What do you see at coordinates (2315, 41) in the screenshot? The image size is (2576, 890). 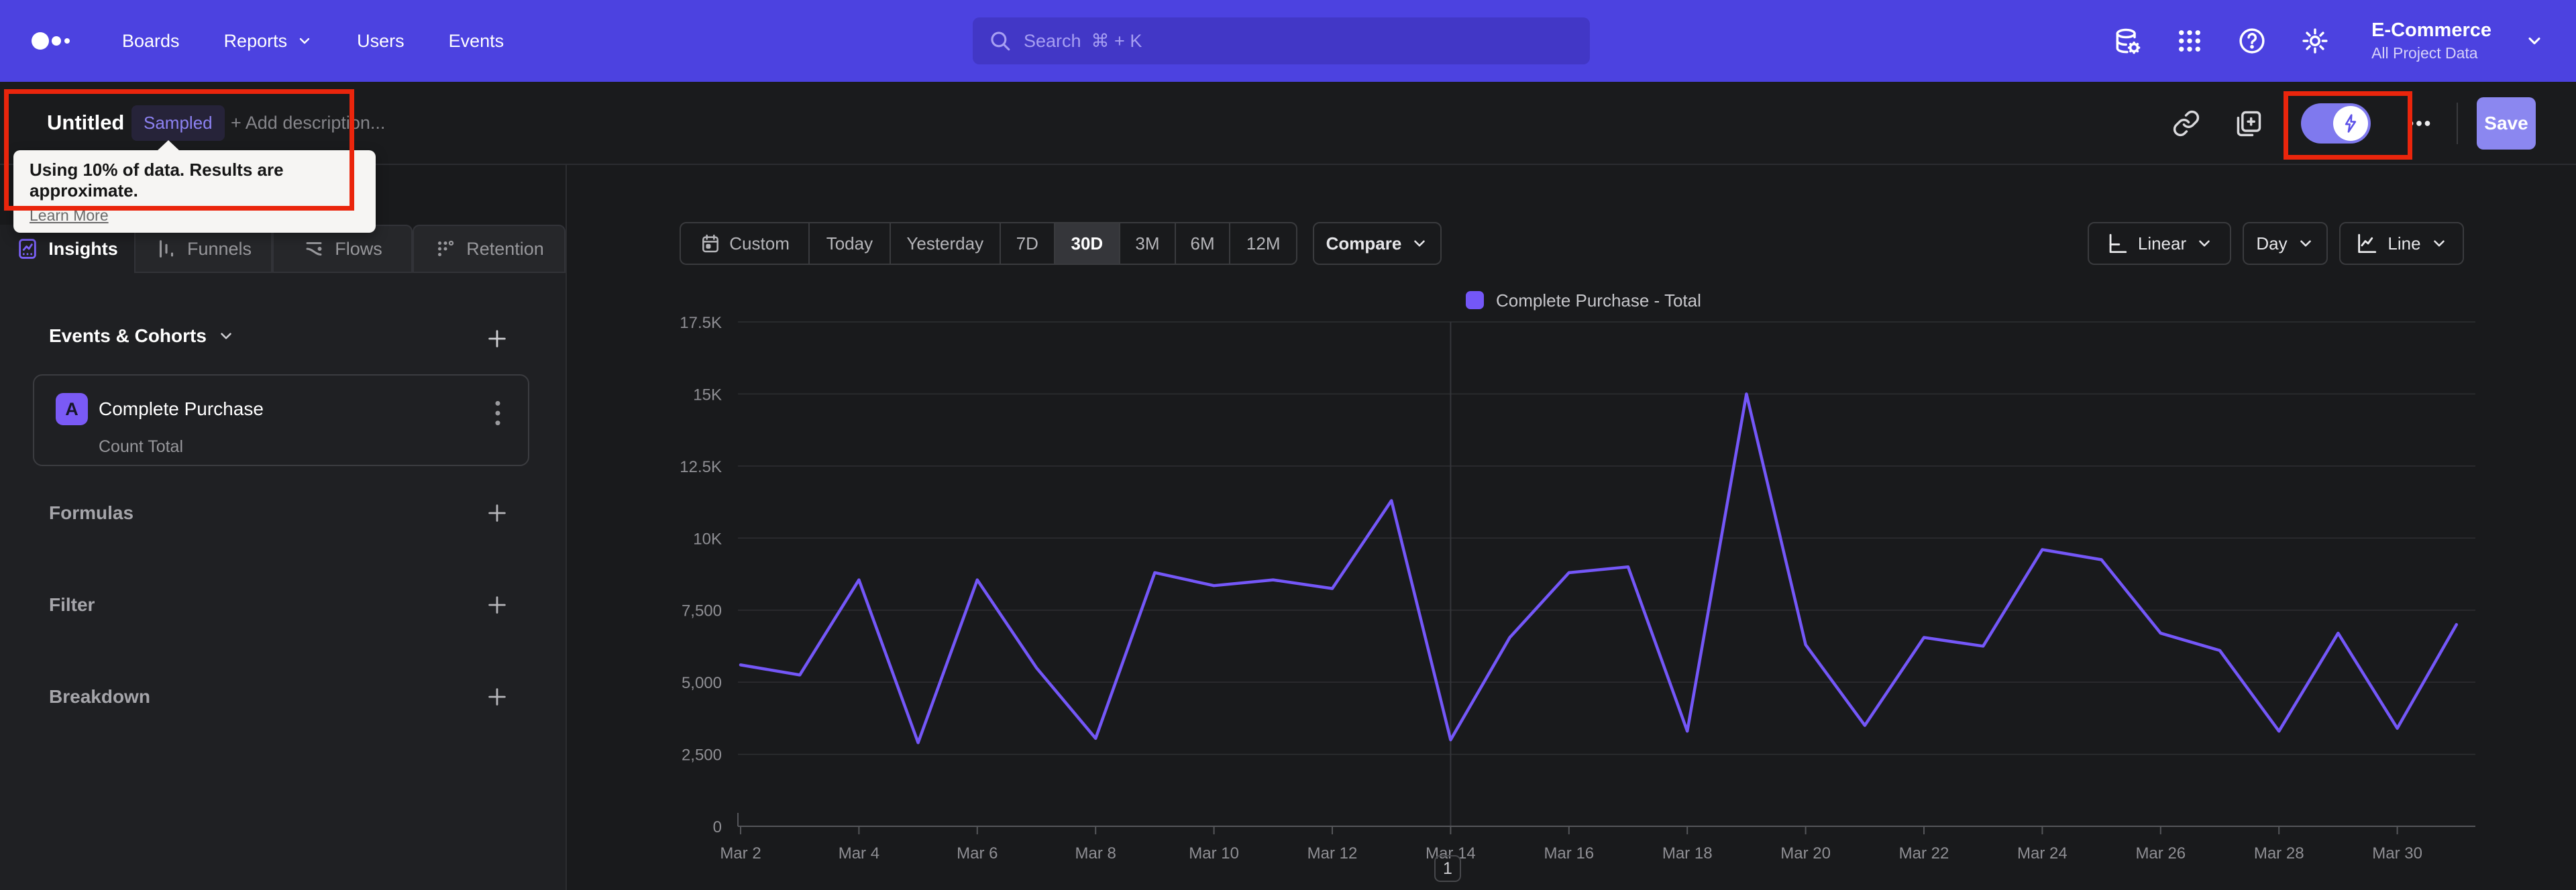 I see `gear-icon` at bounding box center [2315, 41].